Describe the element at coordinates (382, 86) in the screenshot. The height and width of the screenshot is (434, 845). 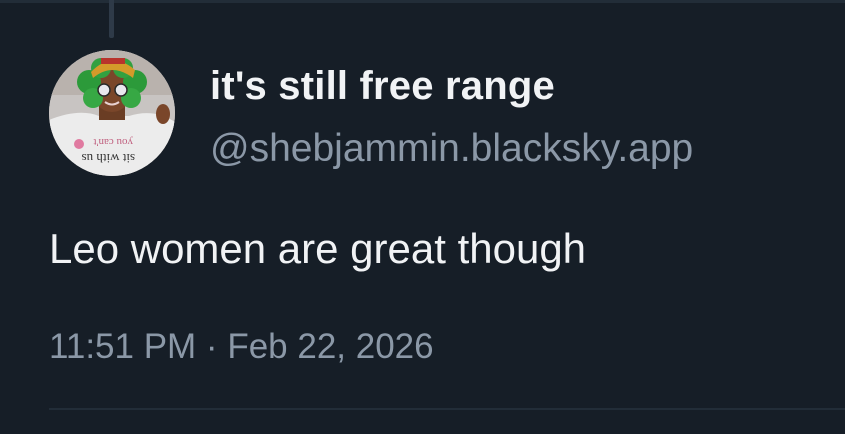
I see `author-display-name: it's still free range` at that location.